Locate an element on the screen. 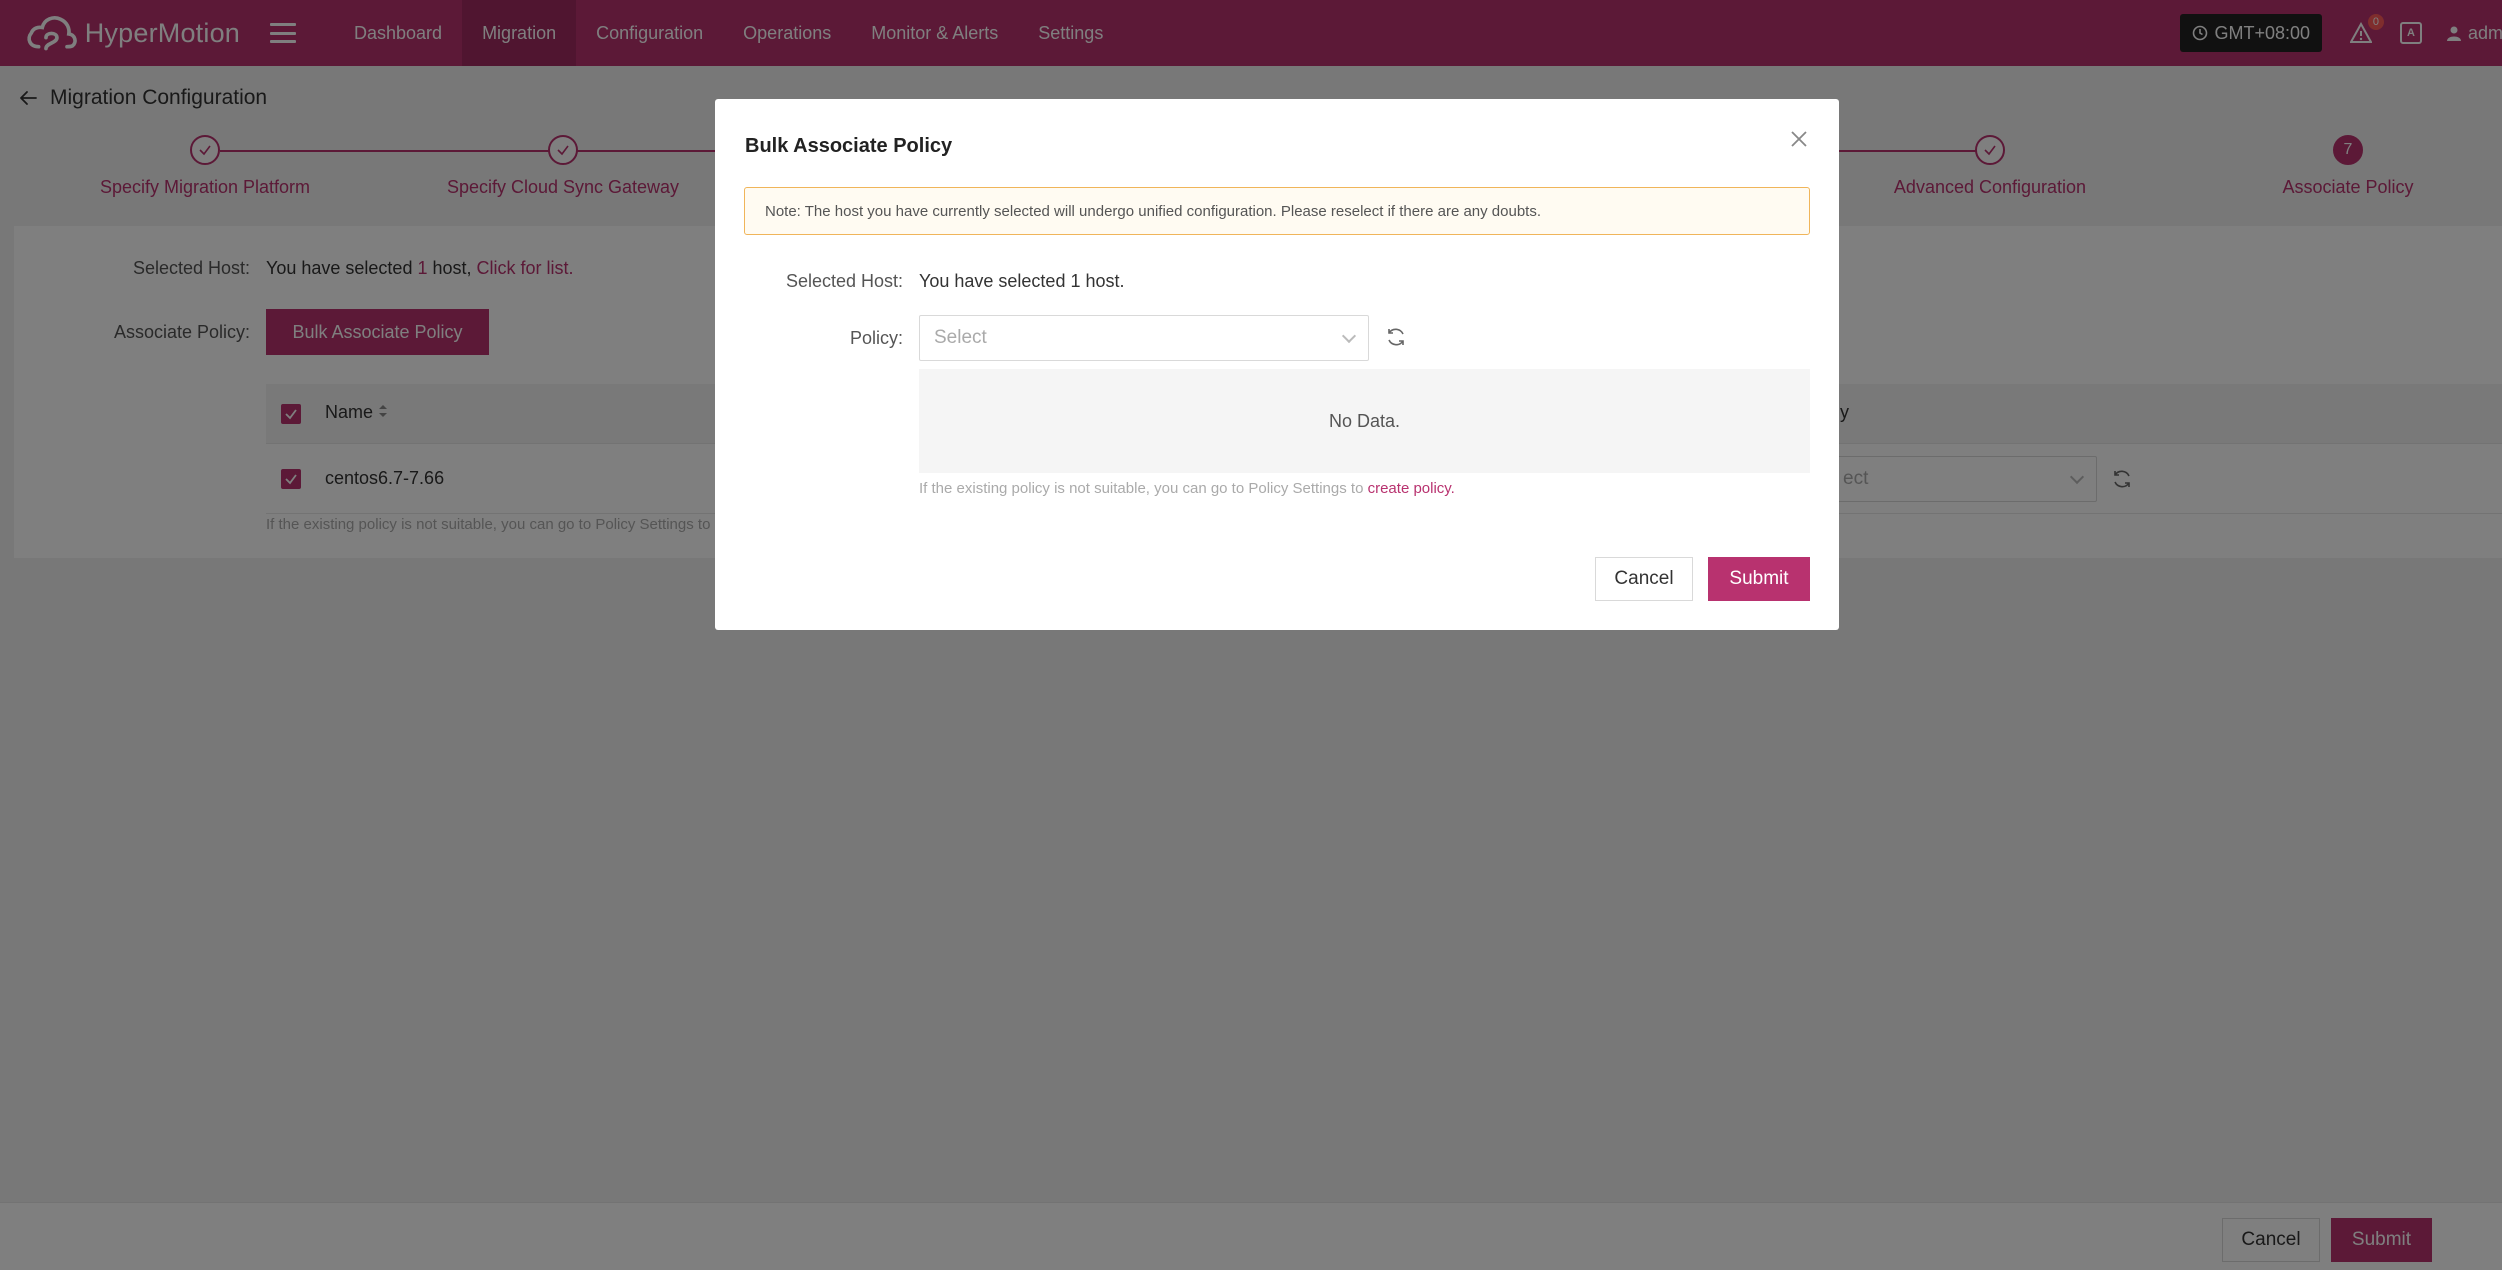 Image resolution: width=2502 pixels, height=1270 pixels. modal-policy-label: Policy: is located at coordinates (876, 338).